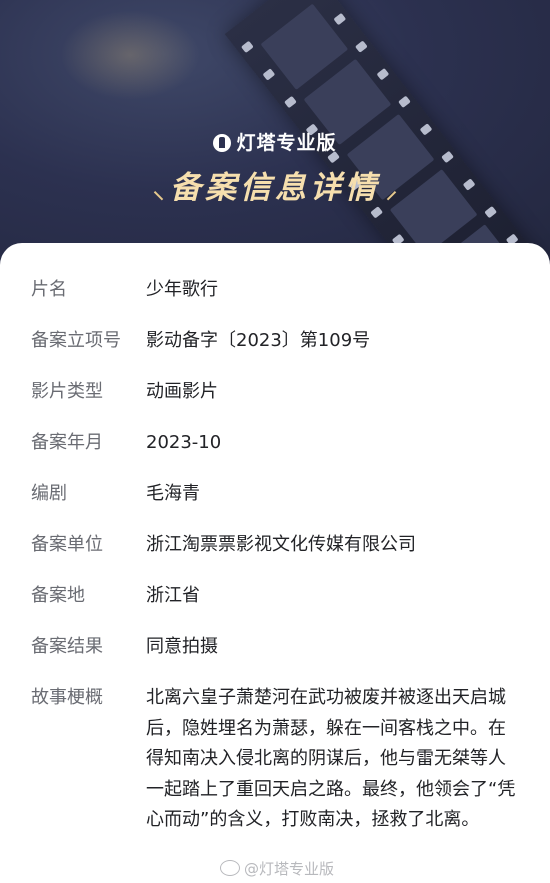 The image size is (550, 883). I want to click on field-label: 编剧, so click(49, 493).